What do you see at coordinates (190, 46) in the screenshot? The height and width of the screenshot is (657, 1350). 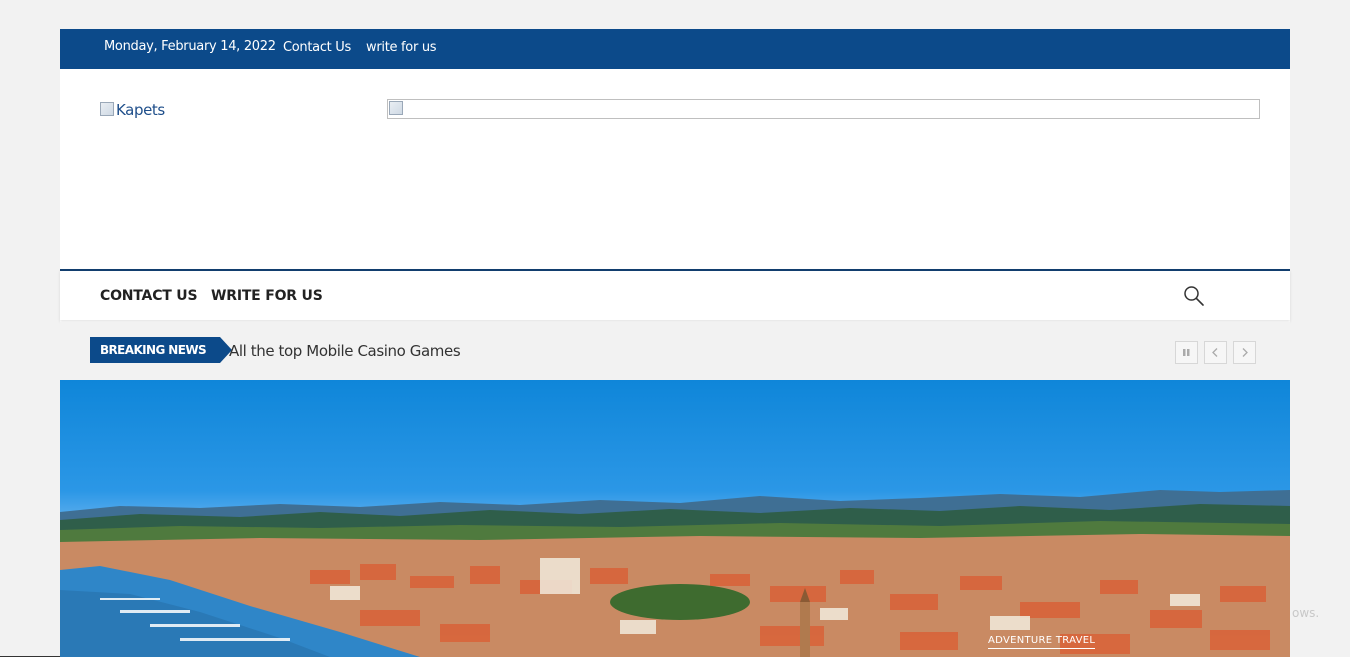 I see `current-date: Monday, February 14, 2022` at bounding box center [190, 46].